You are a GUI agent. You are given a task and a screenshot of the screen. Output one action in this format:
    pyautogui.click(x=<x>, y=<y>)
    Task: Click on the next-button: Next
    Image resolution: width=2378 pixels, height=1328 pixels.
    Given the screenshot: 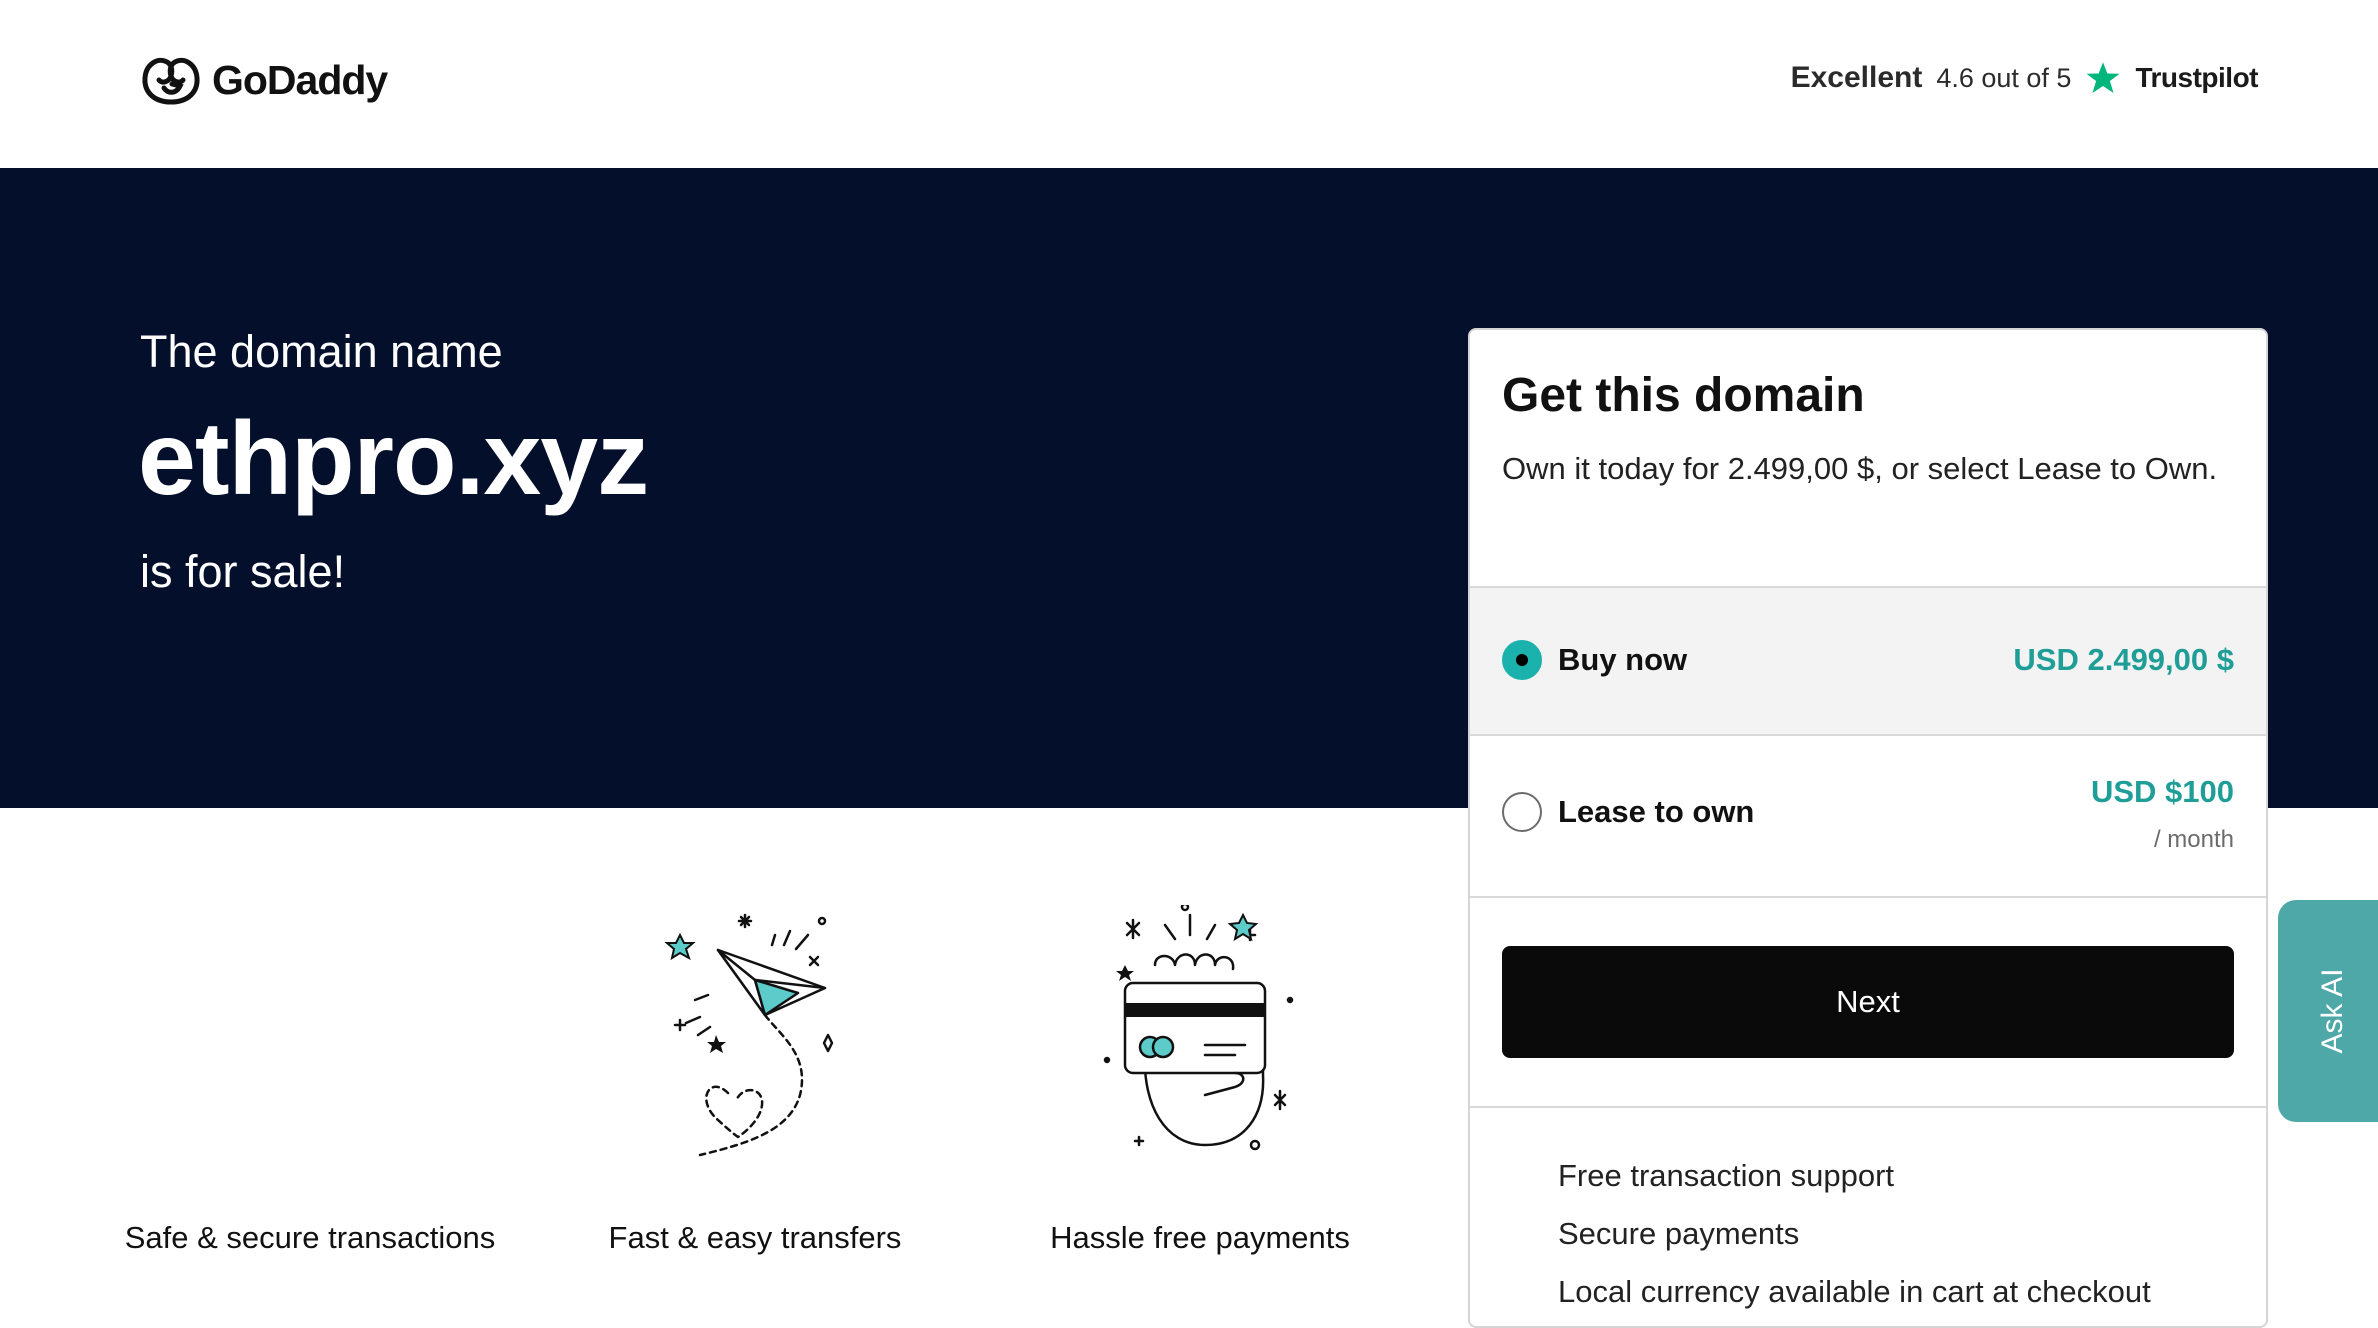 What is the action you would take?
    pyautogui.click(x=1868, y=1002)
    